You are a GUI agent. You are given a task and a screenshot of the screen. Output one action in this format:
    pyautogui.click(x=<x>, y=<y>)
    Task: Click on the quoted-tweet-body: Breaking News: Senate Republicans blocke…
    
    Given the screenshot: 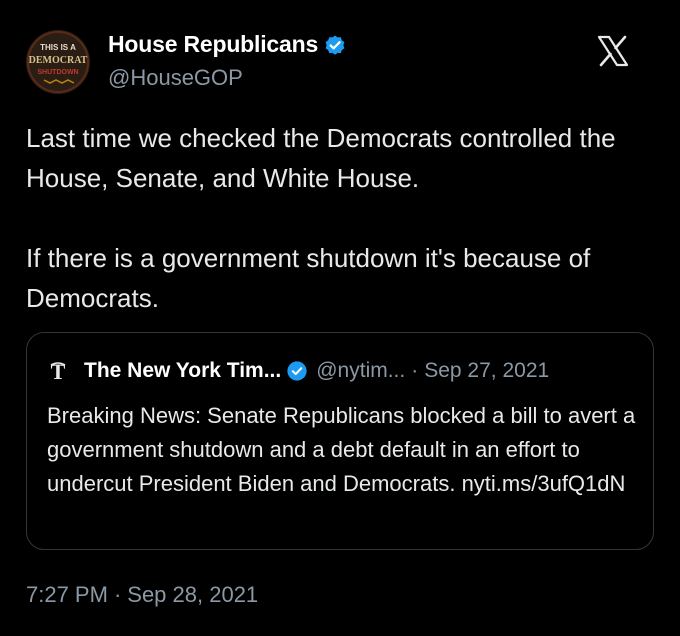 What is the action you would take?
    pyautogui.click(x=343, y=450)
    